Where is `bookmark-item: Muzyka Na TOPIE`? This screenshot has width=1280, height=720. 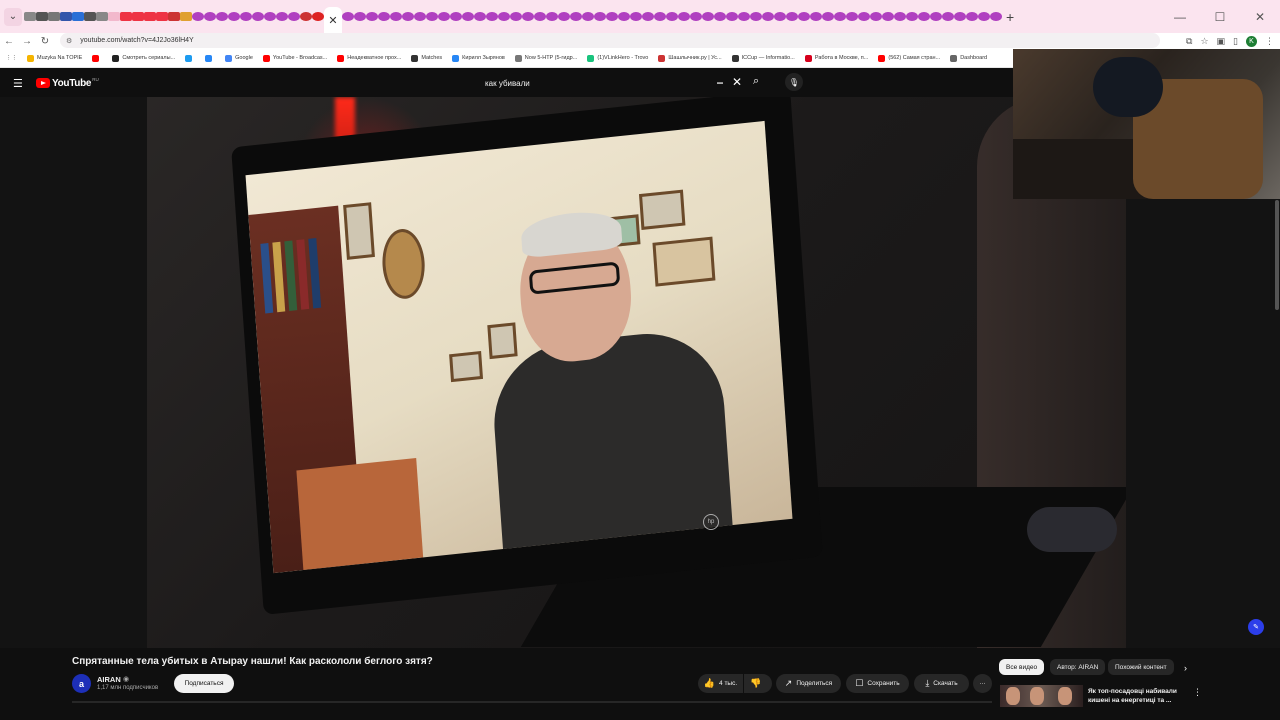 bookmark-item: Muzyka Na TOPIE is located at coordinates (54, 58).